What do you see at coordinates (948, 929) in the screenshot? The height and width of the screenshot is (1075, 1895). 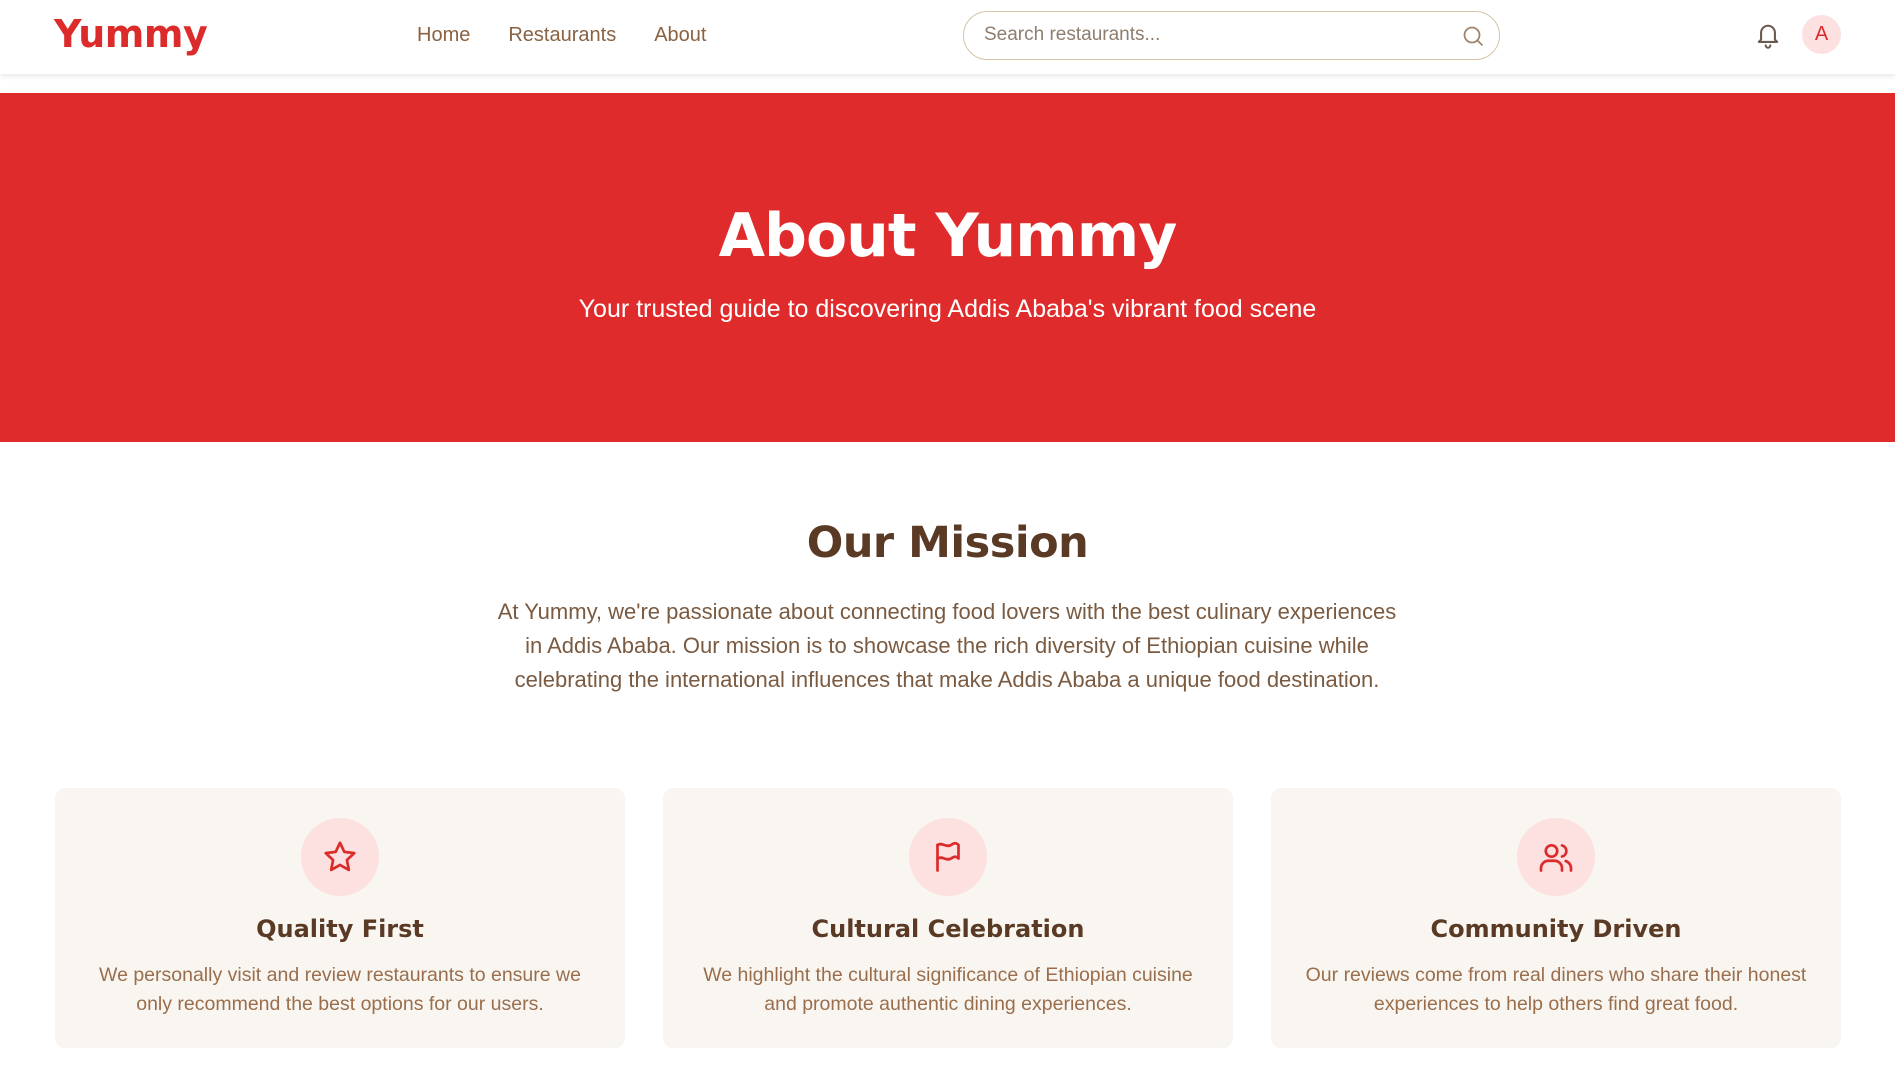 I see `card-title: Cultural Celebration` at bounding box center [948, 929].